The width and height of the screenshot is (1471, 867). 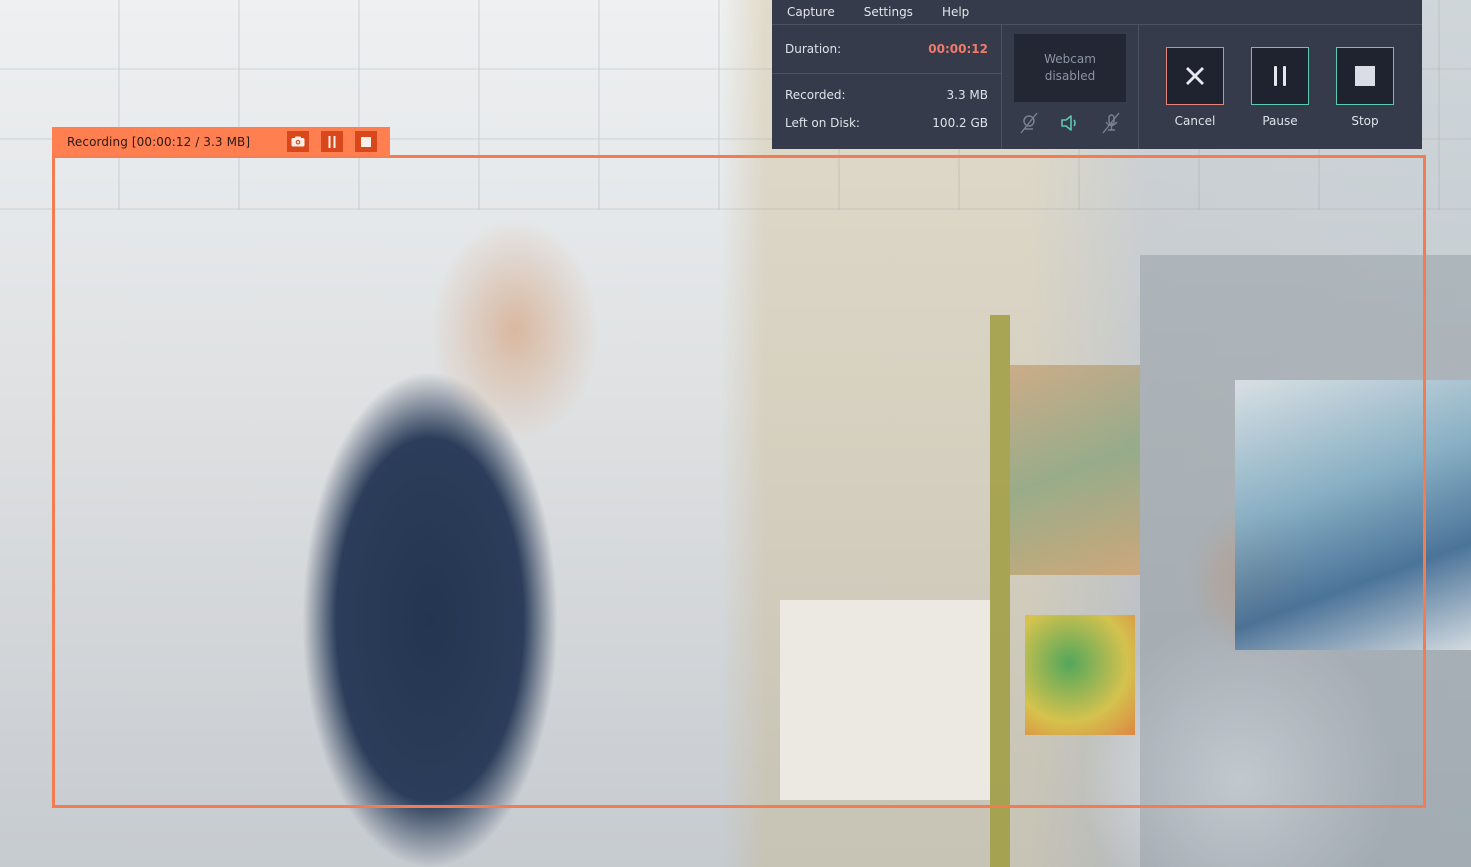 I want to click on pause-label: Pause, so click(x=1280, y=121).